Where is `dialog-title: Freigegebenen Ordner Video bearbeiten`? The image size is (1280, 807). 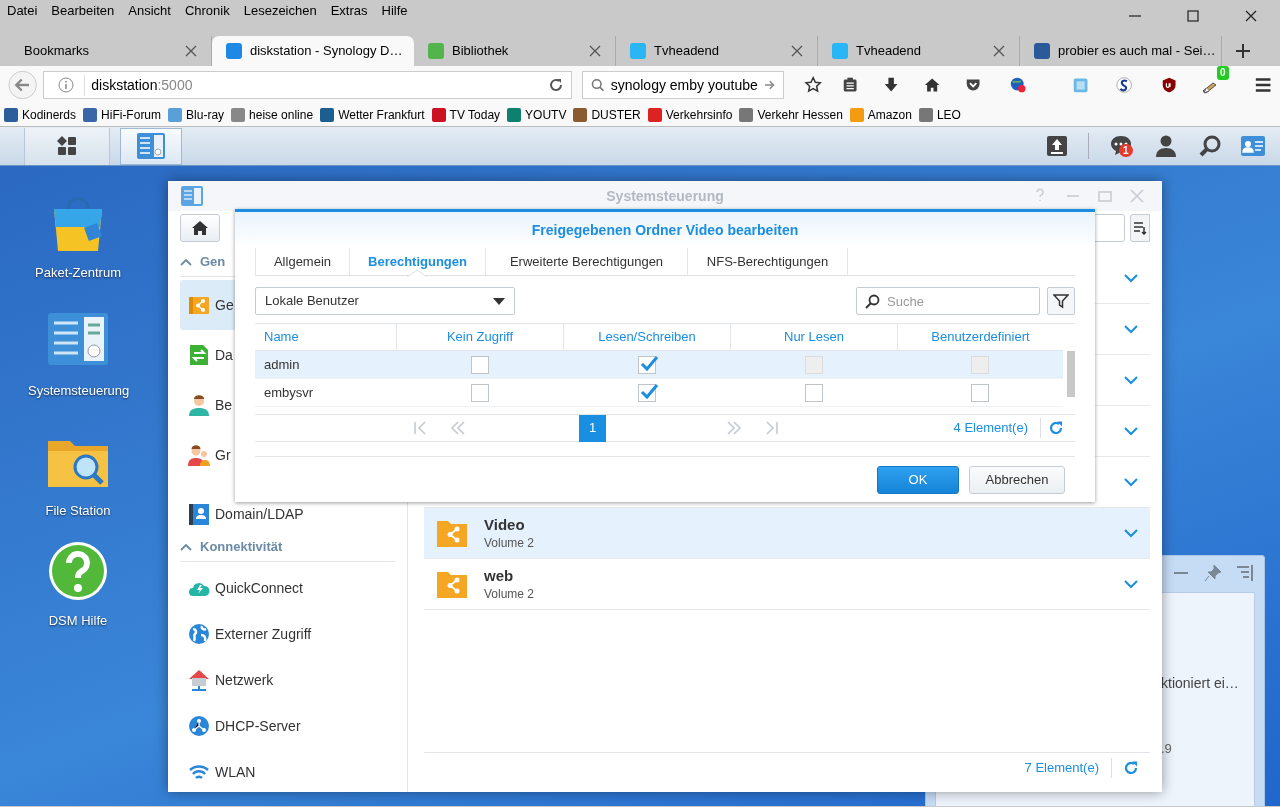 dialog-title: Freigegebenen Ordner Video bearbeiten is located at coordinates (665, 230).